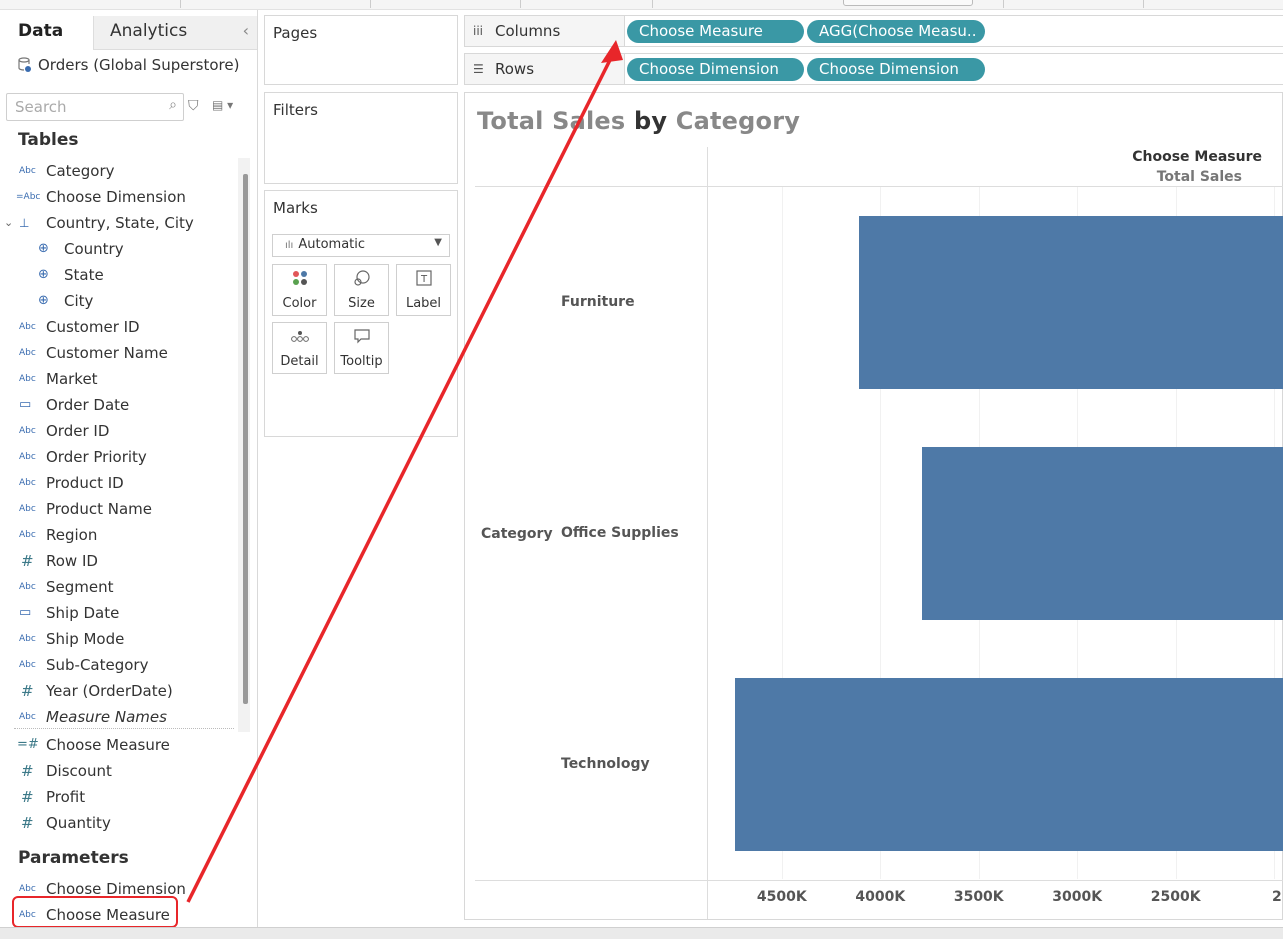 The height and width of the screenshot is (939, 1283). What do you see at coordinates (361, 282) in the screenshot?
I see `size-icon` at bounding box center [361, 282].